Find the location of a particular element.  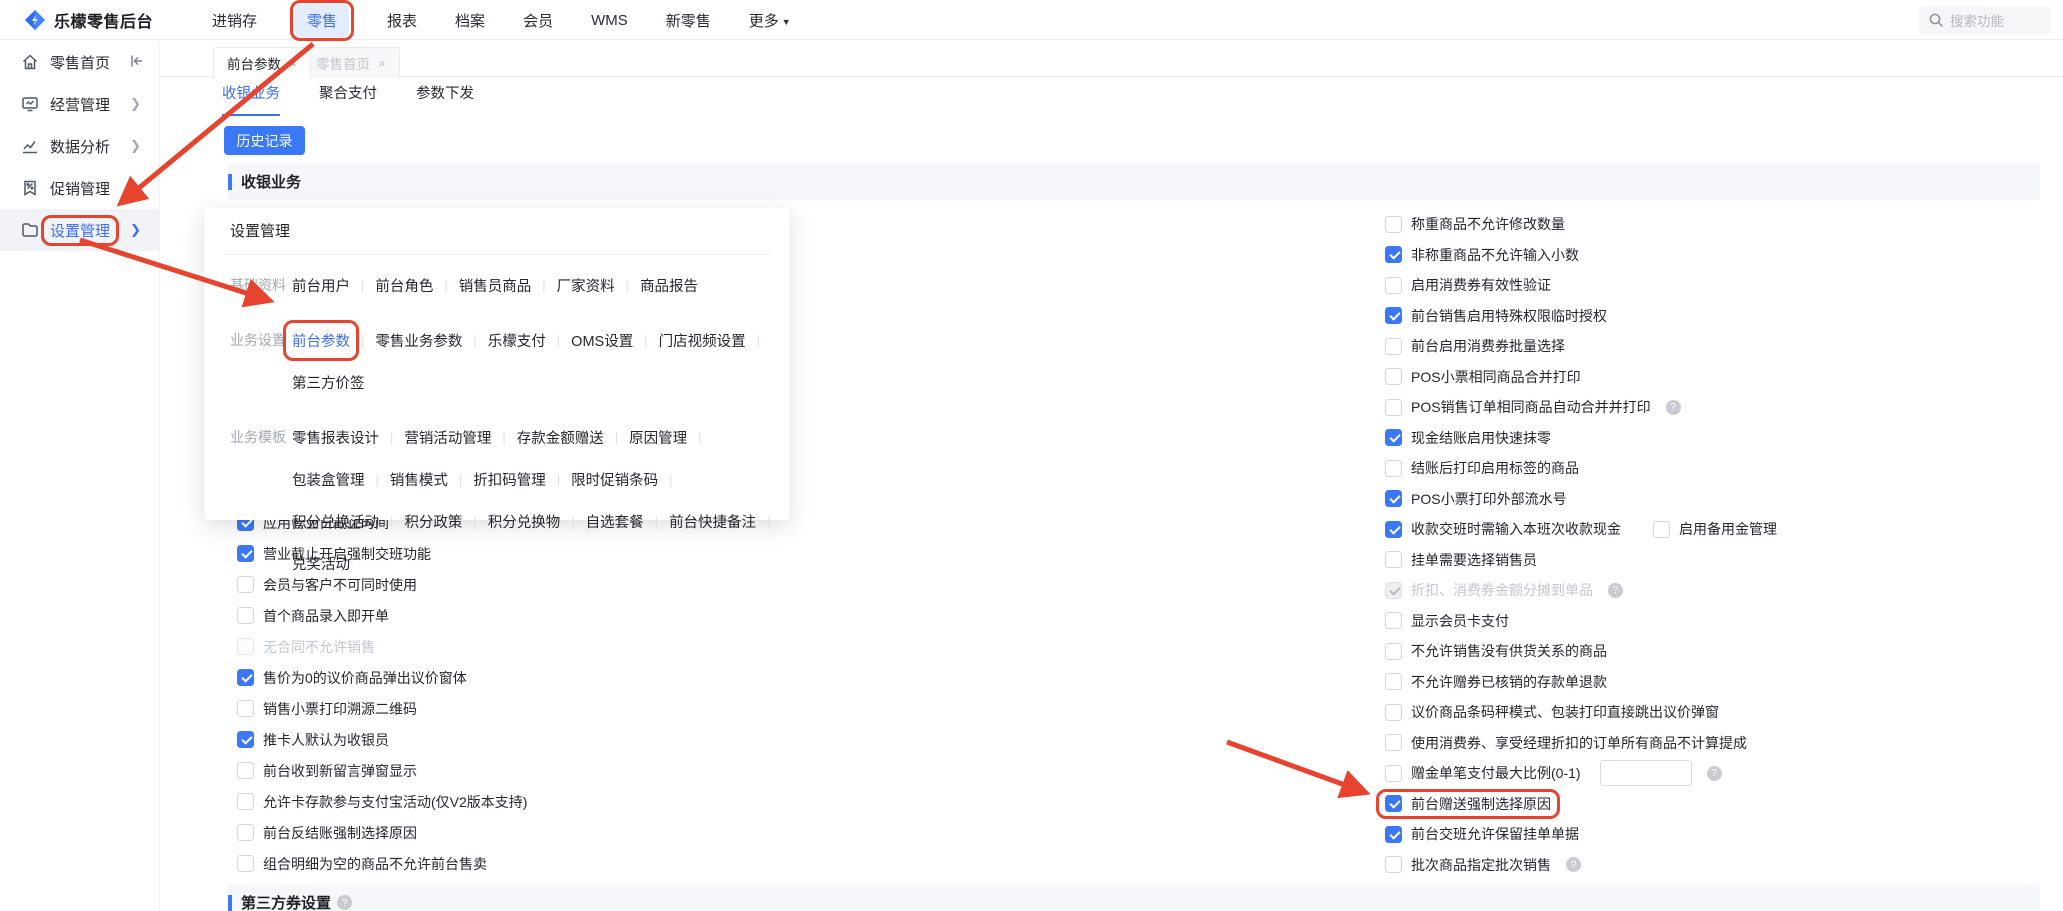

nav-item-WMS: WMS is located at coordinates (609, 20).